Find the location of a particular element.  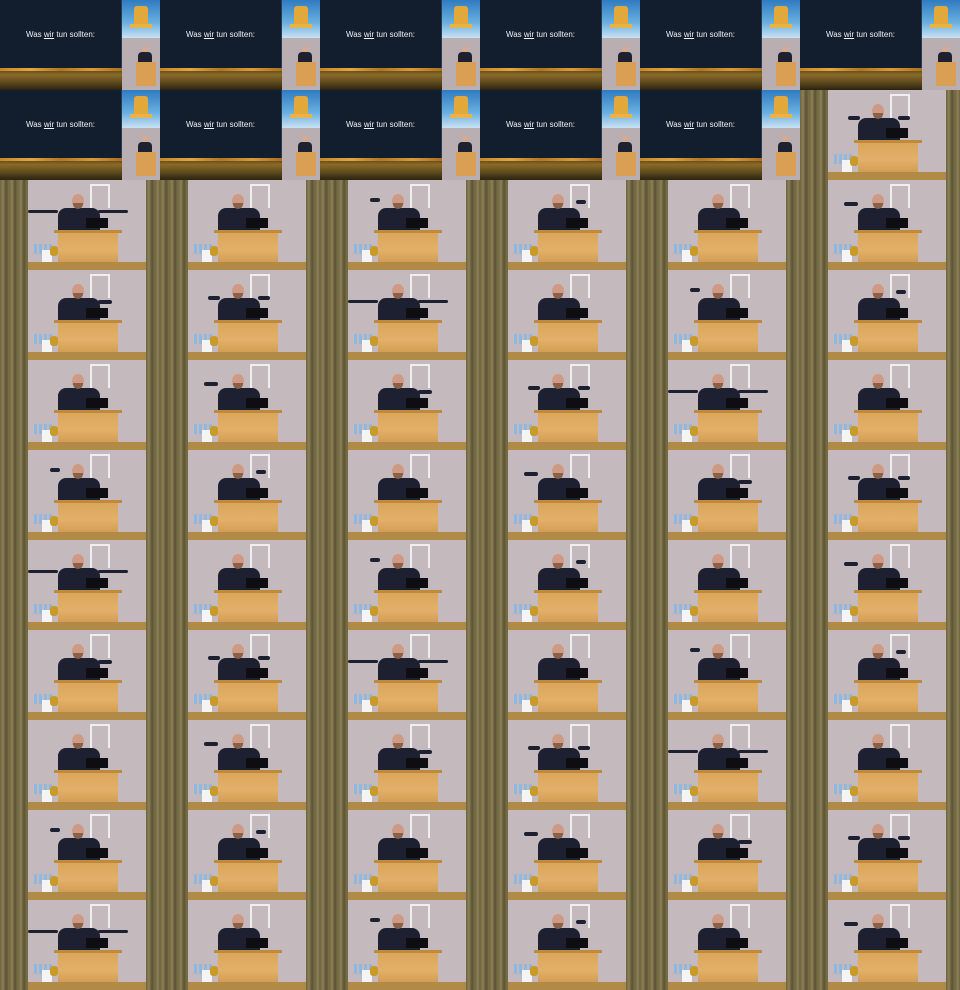

speaker-inset is located at coordinates (461, 64).